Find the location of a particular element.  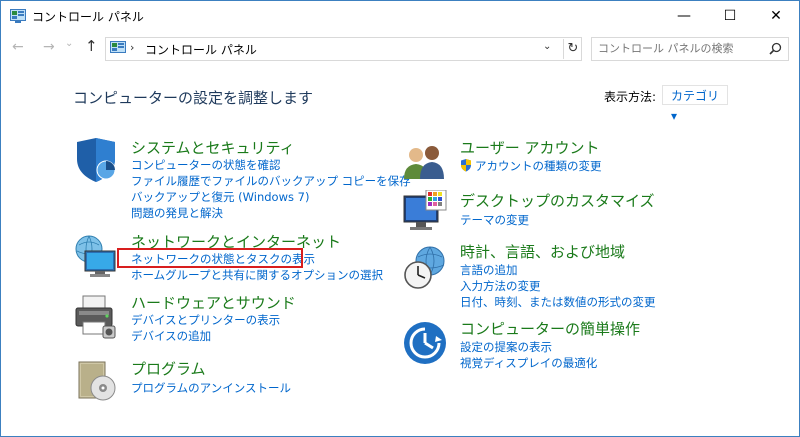

up-button: ↑ is located at coordinates (91, 46).